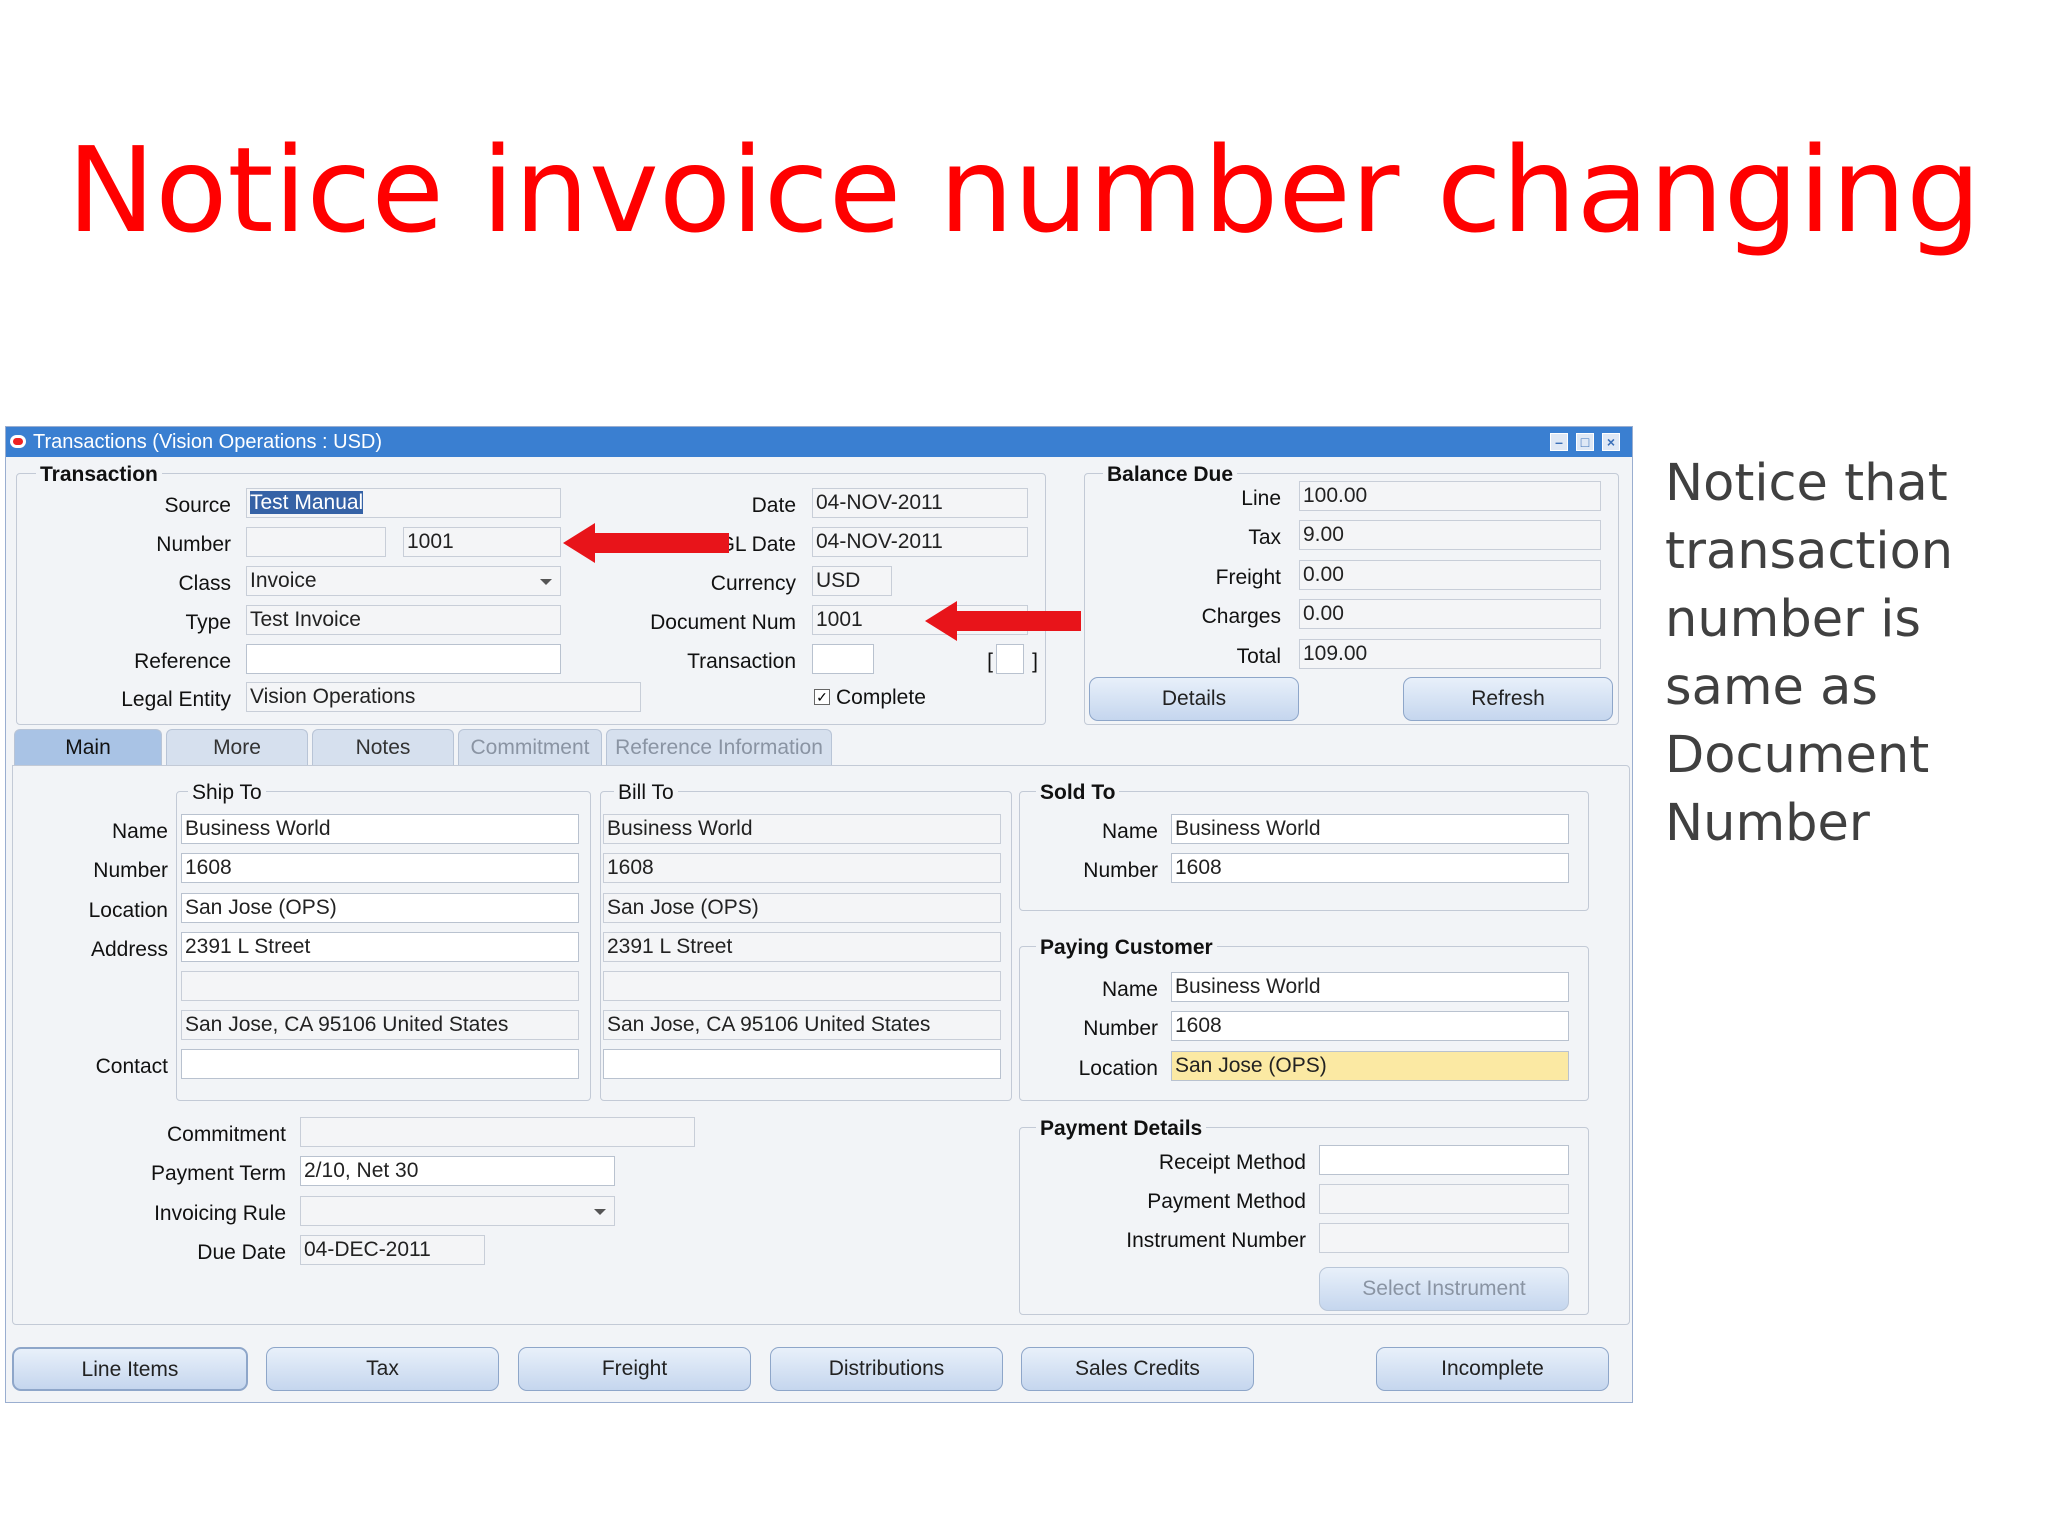 The height and width of the screenshot is (1536, 2048). What do you see at coordinates (802, 1025) in the screenshot?
I see `bill-to-address-line3: San Jose, CA 95106 United States` at bounding box center [802, 1025].